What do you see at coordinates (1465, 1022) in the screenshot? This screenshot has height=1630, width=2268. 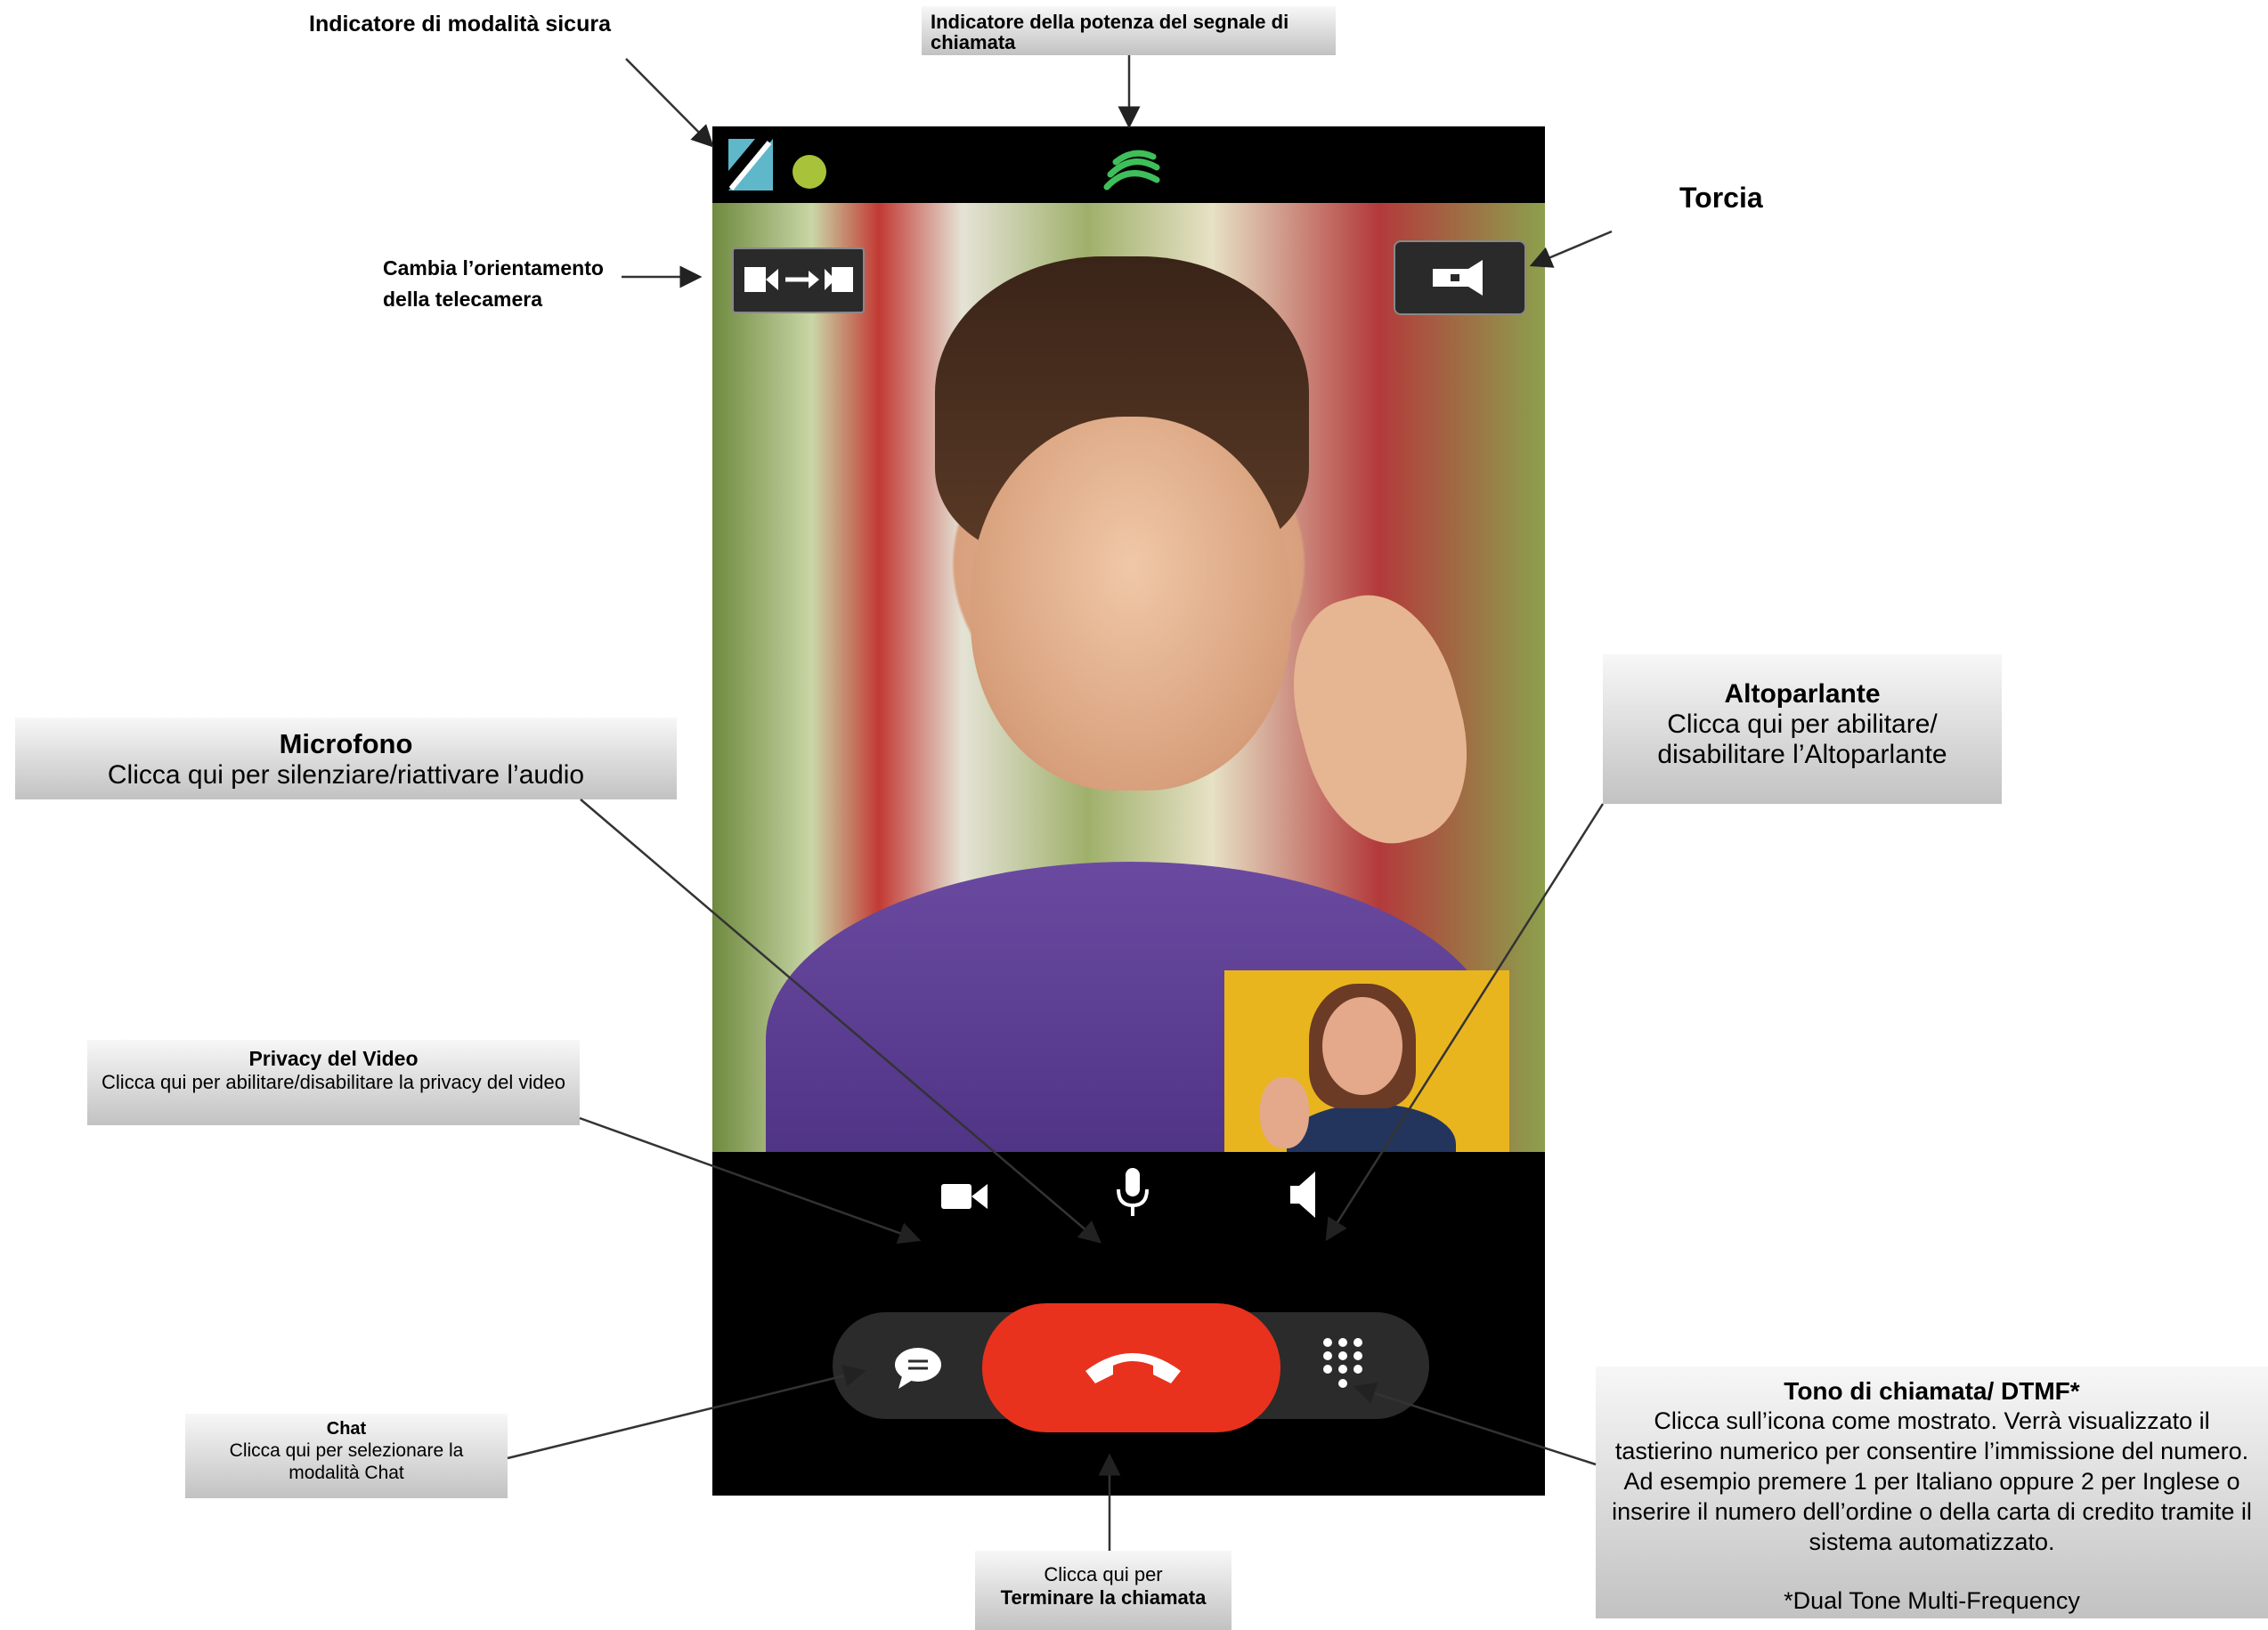 I see `speaker-arrow` at bounding box center [1465, 1022].